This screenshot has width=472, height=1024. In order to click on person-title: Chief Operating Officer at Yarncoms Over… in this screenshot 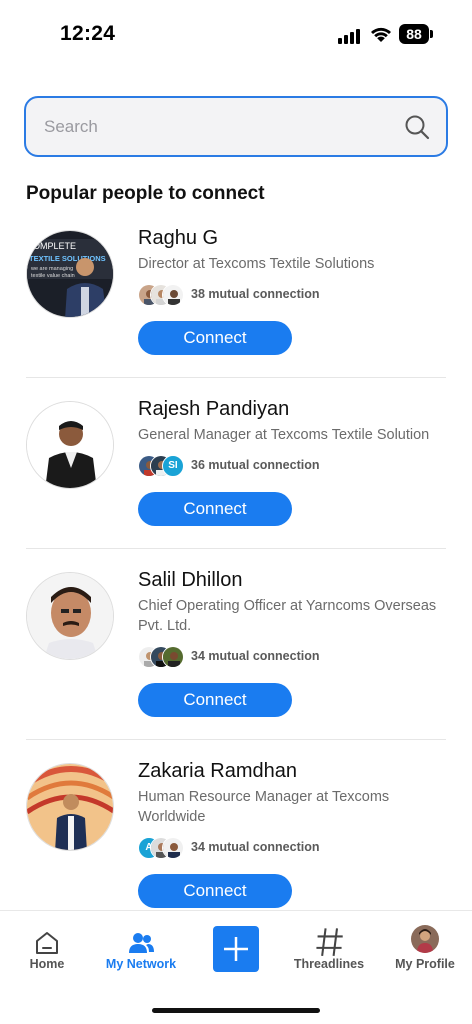, I will do `click(287, 616)`.